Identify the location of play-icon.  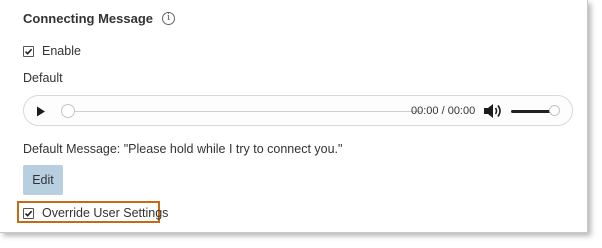
(41, 111).